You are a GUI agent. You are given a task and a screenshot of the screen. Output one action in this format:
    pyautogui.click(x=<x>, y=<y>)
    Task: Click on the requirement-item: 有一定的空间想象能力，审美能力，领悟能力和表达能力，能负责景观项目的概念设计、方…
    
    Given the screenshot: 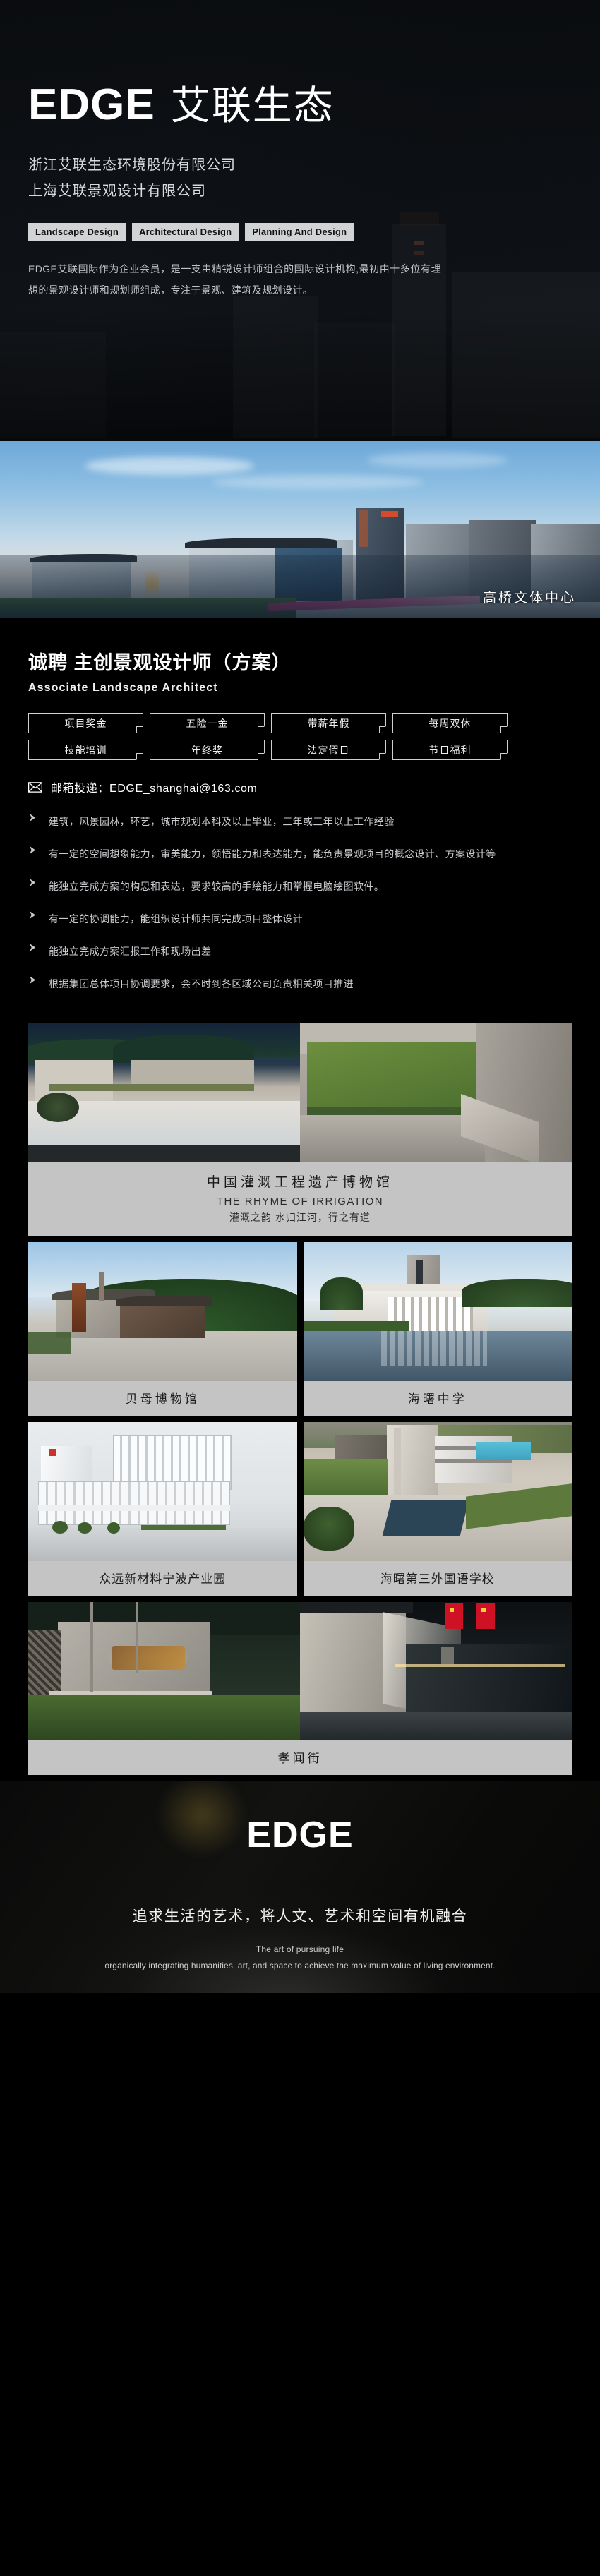 What is the action you would take?
    pyautogui.click(x=280, y=854)
    